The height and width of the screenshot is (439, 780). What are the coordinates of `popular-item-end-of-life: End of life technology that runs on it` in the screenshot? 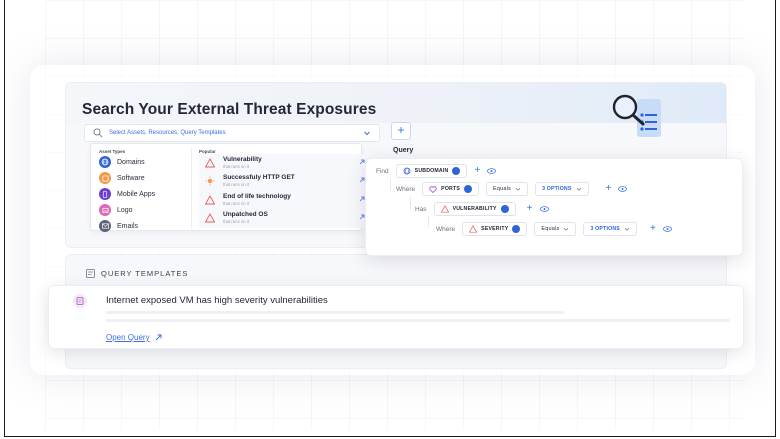 It's located at (285, 199).